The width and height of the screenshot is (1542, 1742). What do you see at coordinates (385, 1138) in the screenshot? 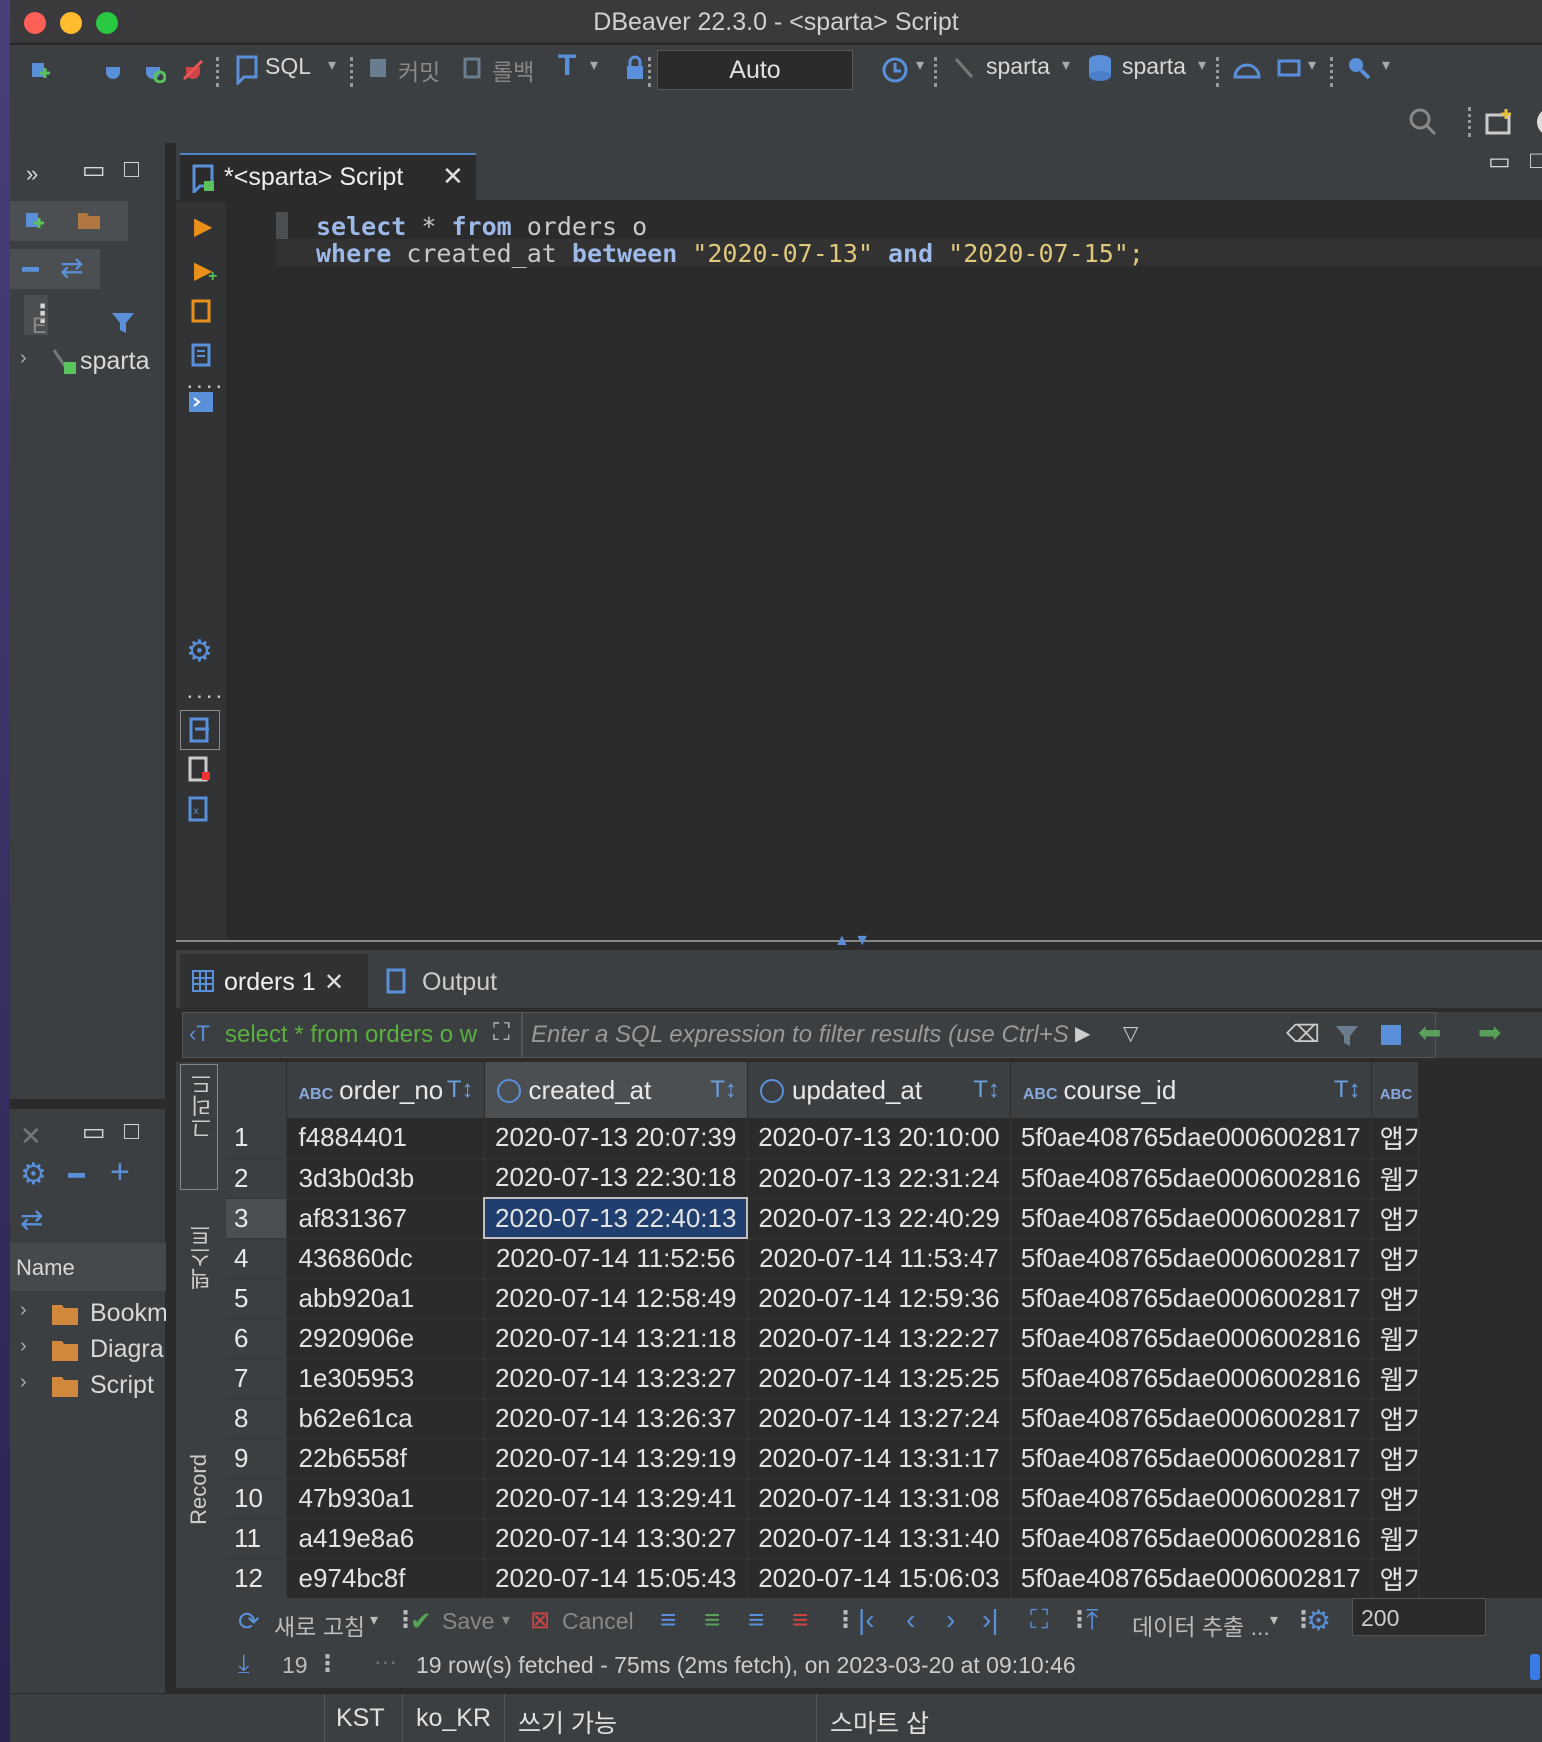
I see `cell-order-no: f4884401` at bounding box center [385, 1138].